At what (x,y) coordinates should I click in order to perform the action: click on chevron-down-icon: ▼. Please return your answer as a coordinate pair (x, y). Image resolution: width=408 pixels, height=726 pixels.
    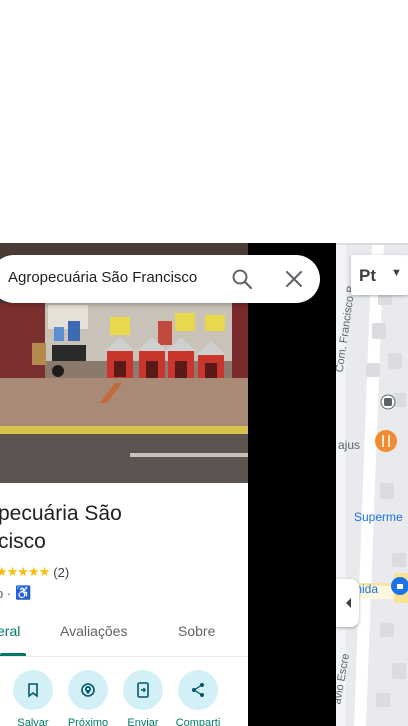
    Looking at the image, I should click on (396, 273).